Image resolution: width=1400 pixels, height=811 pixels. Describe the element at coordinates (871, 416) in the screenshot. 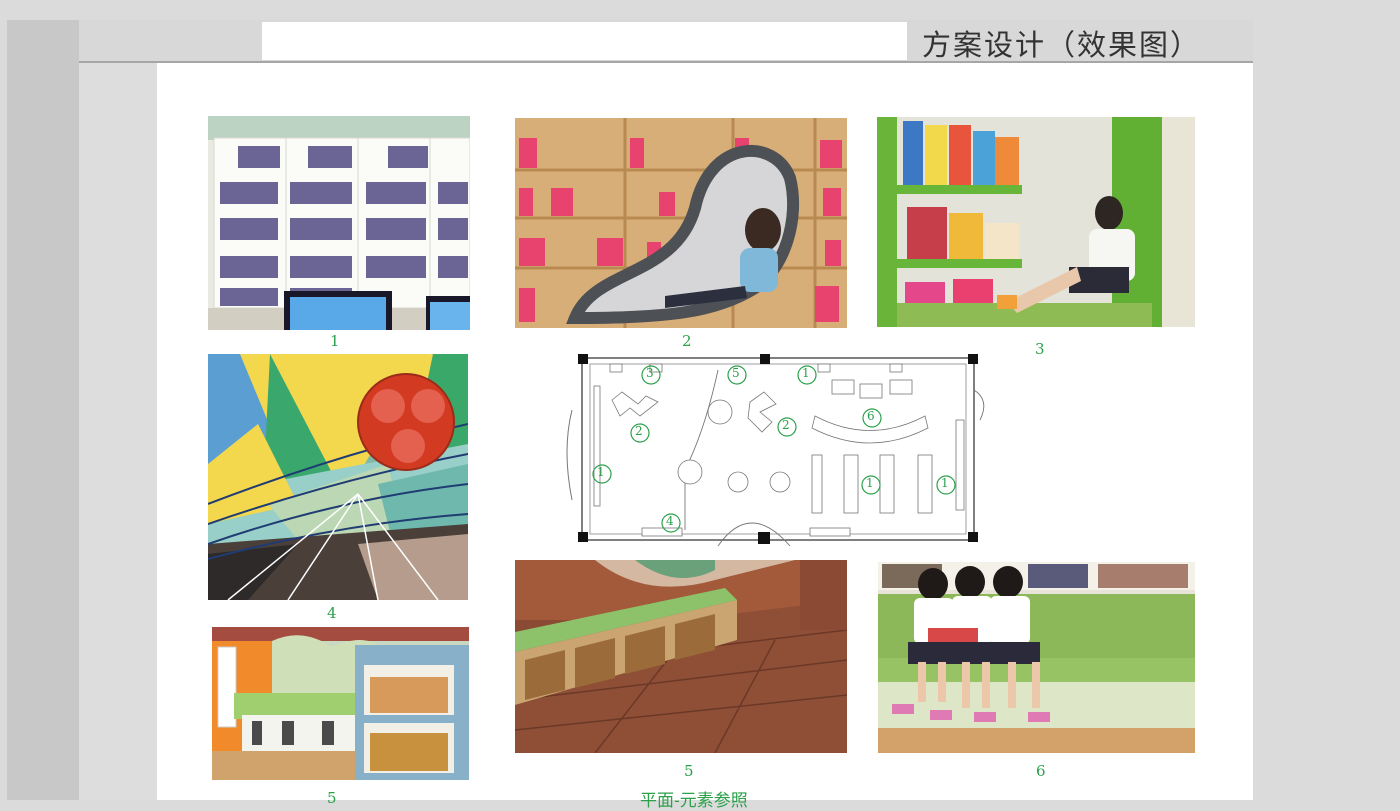

I see `plan-marker-6: 6` at that location.